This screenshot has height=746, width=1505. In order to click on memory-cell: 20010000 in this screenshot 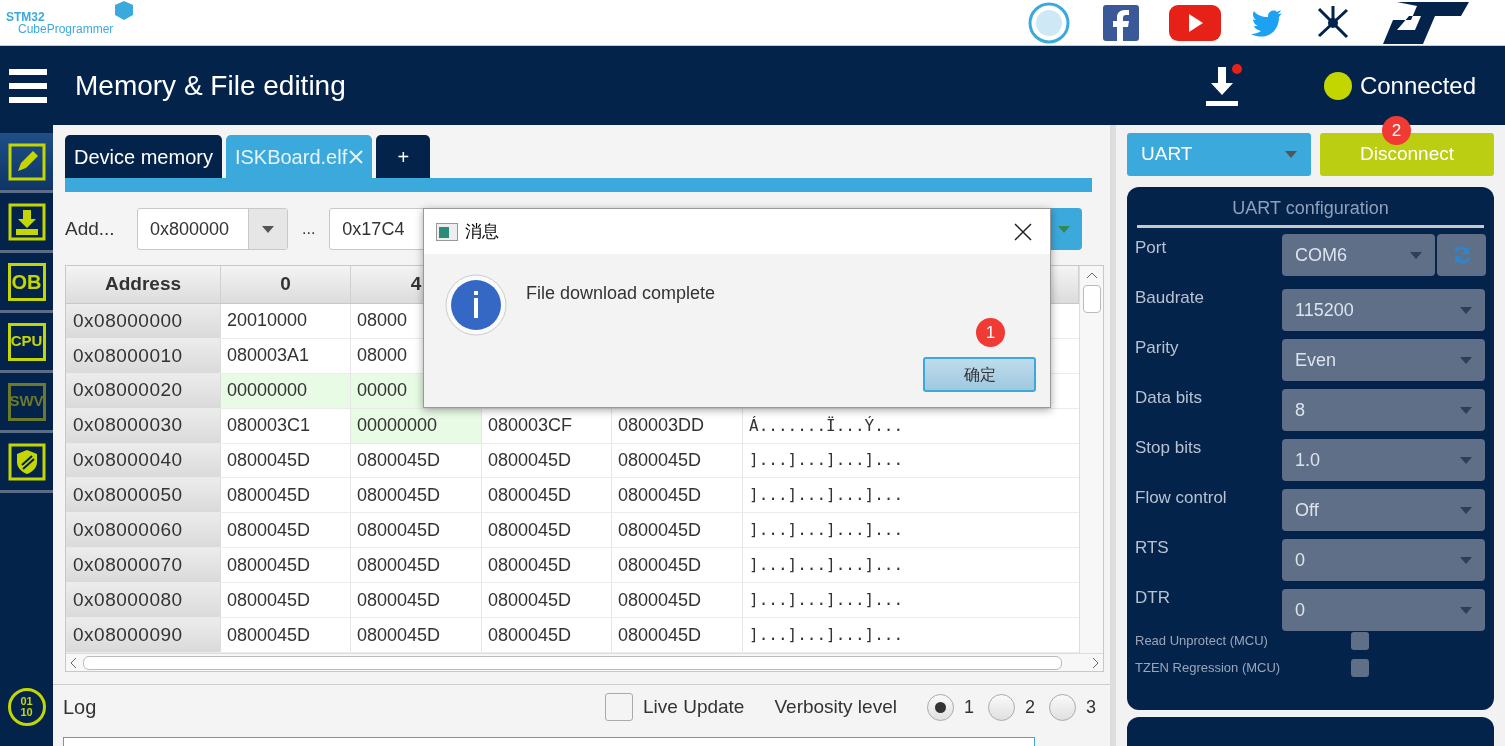, I will do `click(286, 320)`.